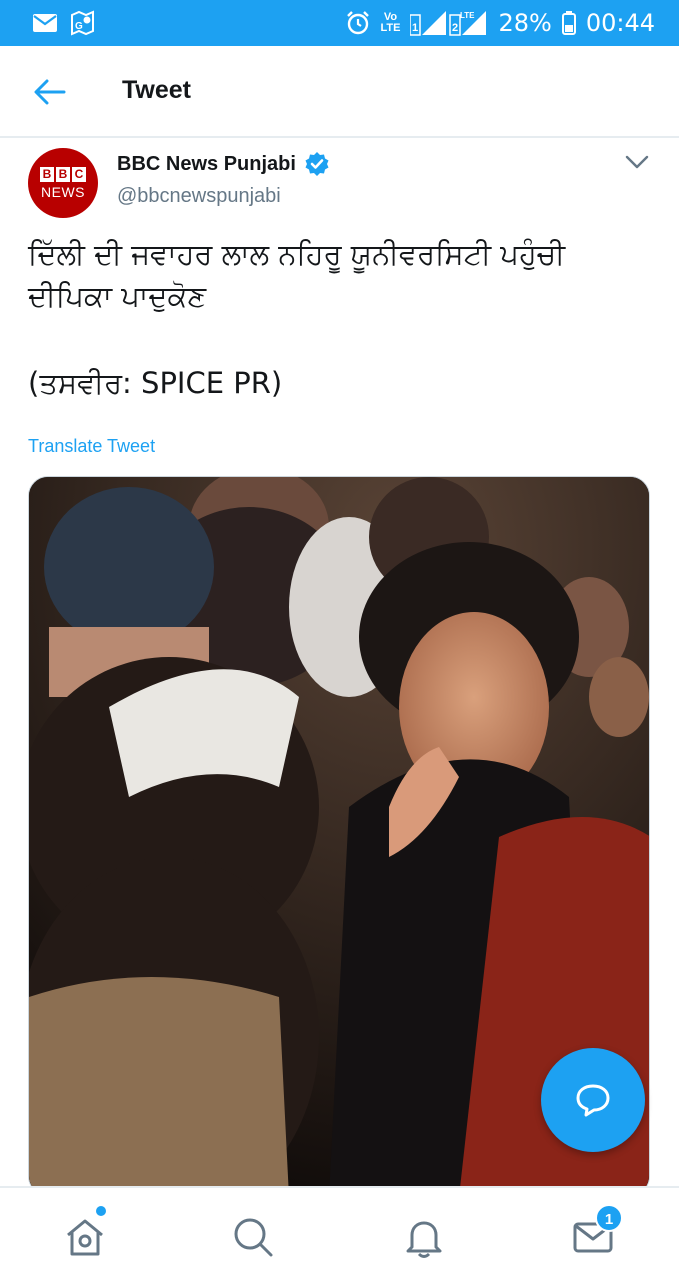  What do you see at coordinates (199, 196) in the screenshot?
I see `author-handle: @bbcnewspunjabi` at bounding box center [199, 196].